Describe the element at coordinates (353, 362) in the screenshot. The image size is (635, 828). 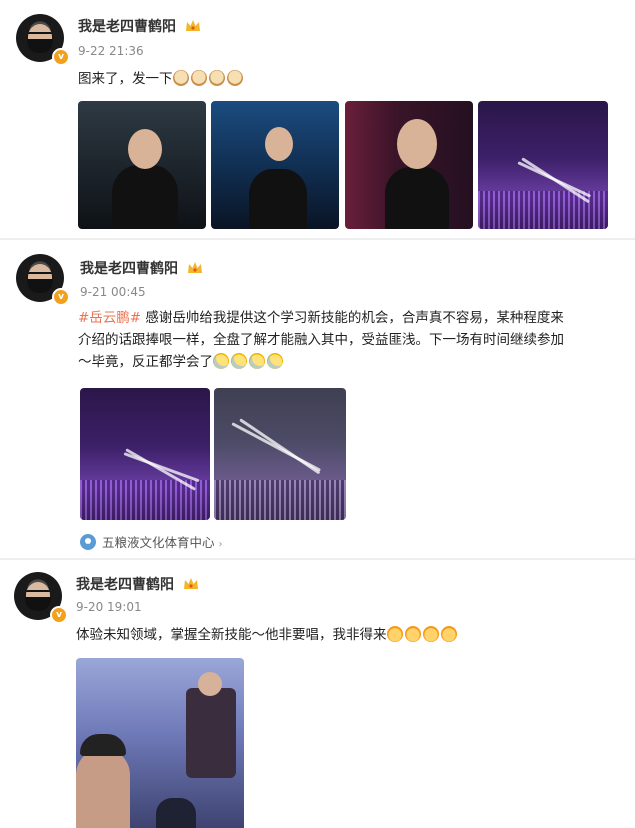
I see `post-text-line-3: ～毕竟，反正都学会了` at that location.